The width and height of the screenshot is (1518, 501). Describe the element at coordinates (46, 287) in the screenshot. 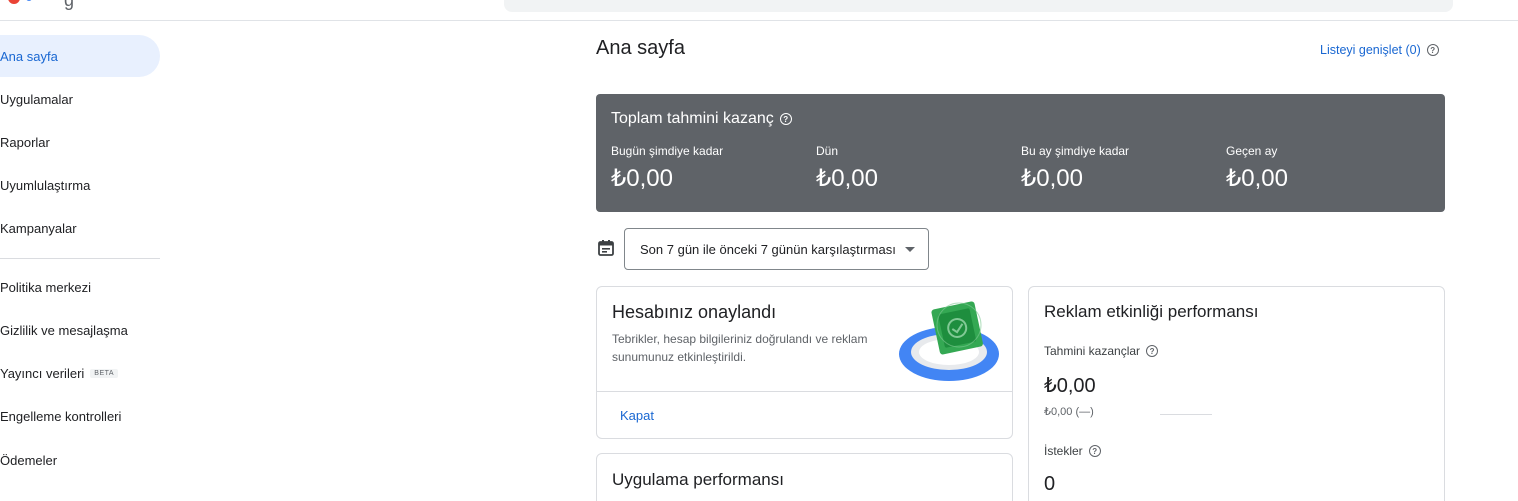

I see `sidebar-item-label: Politika merkezi` at that location.